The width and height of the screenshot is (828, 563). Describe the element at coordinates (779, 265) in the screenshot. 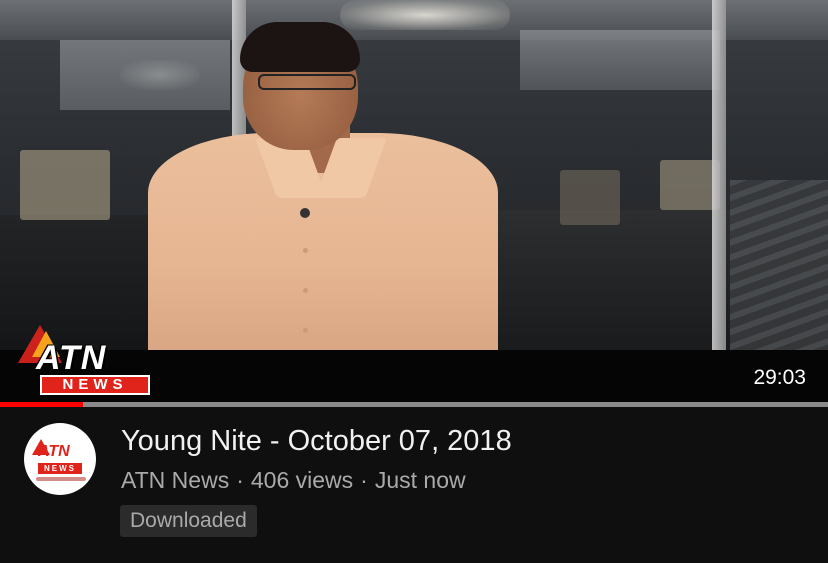

I see `studio-glass` at that location.